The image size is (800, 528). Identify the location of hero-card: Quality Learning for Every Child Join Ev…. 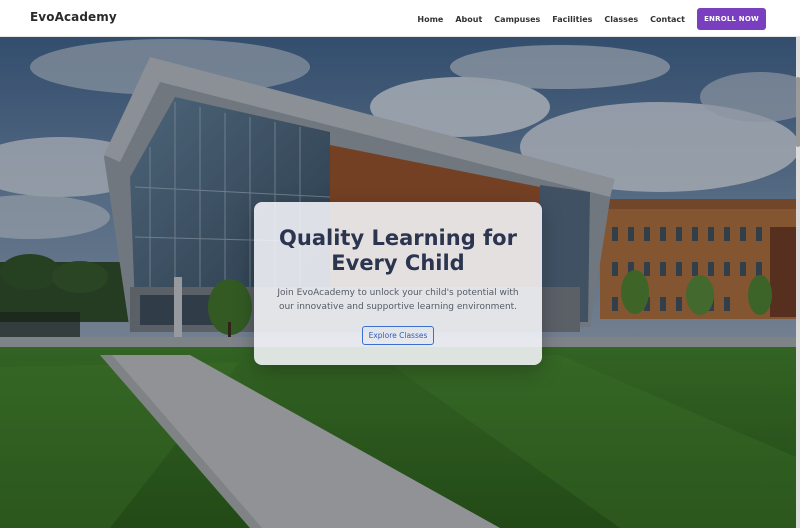
(398, 283).